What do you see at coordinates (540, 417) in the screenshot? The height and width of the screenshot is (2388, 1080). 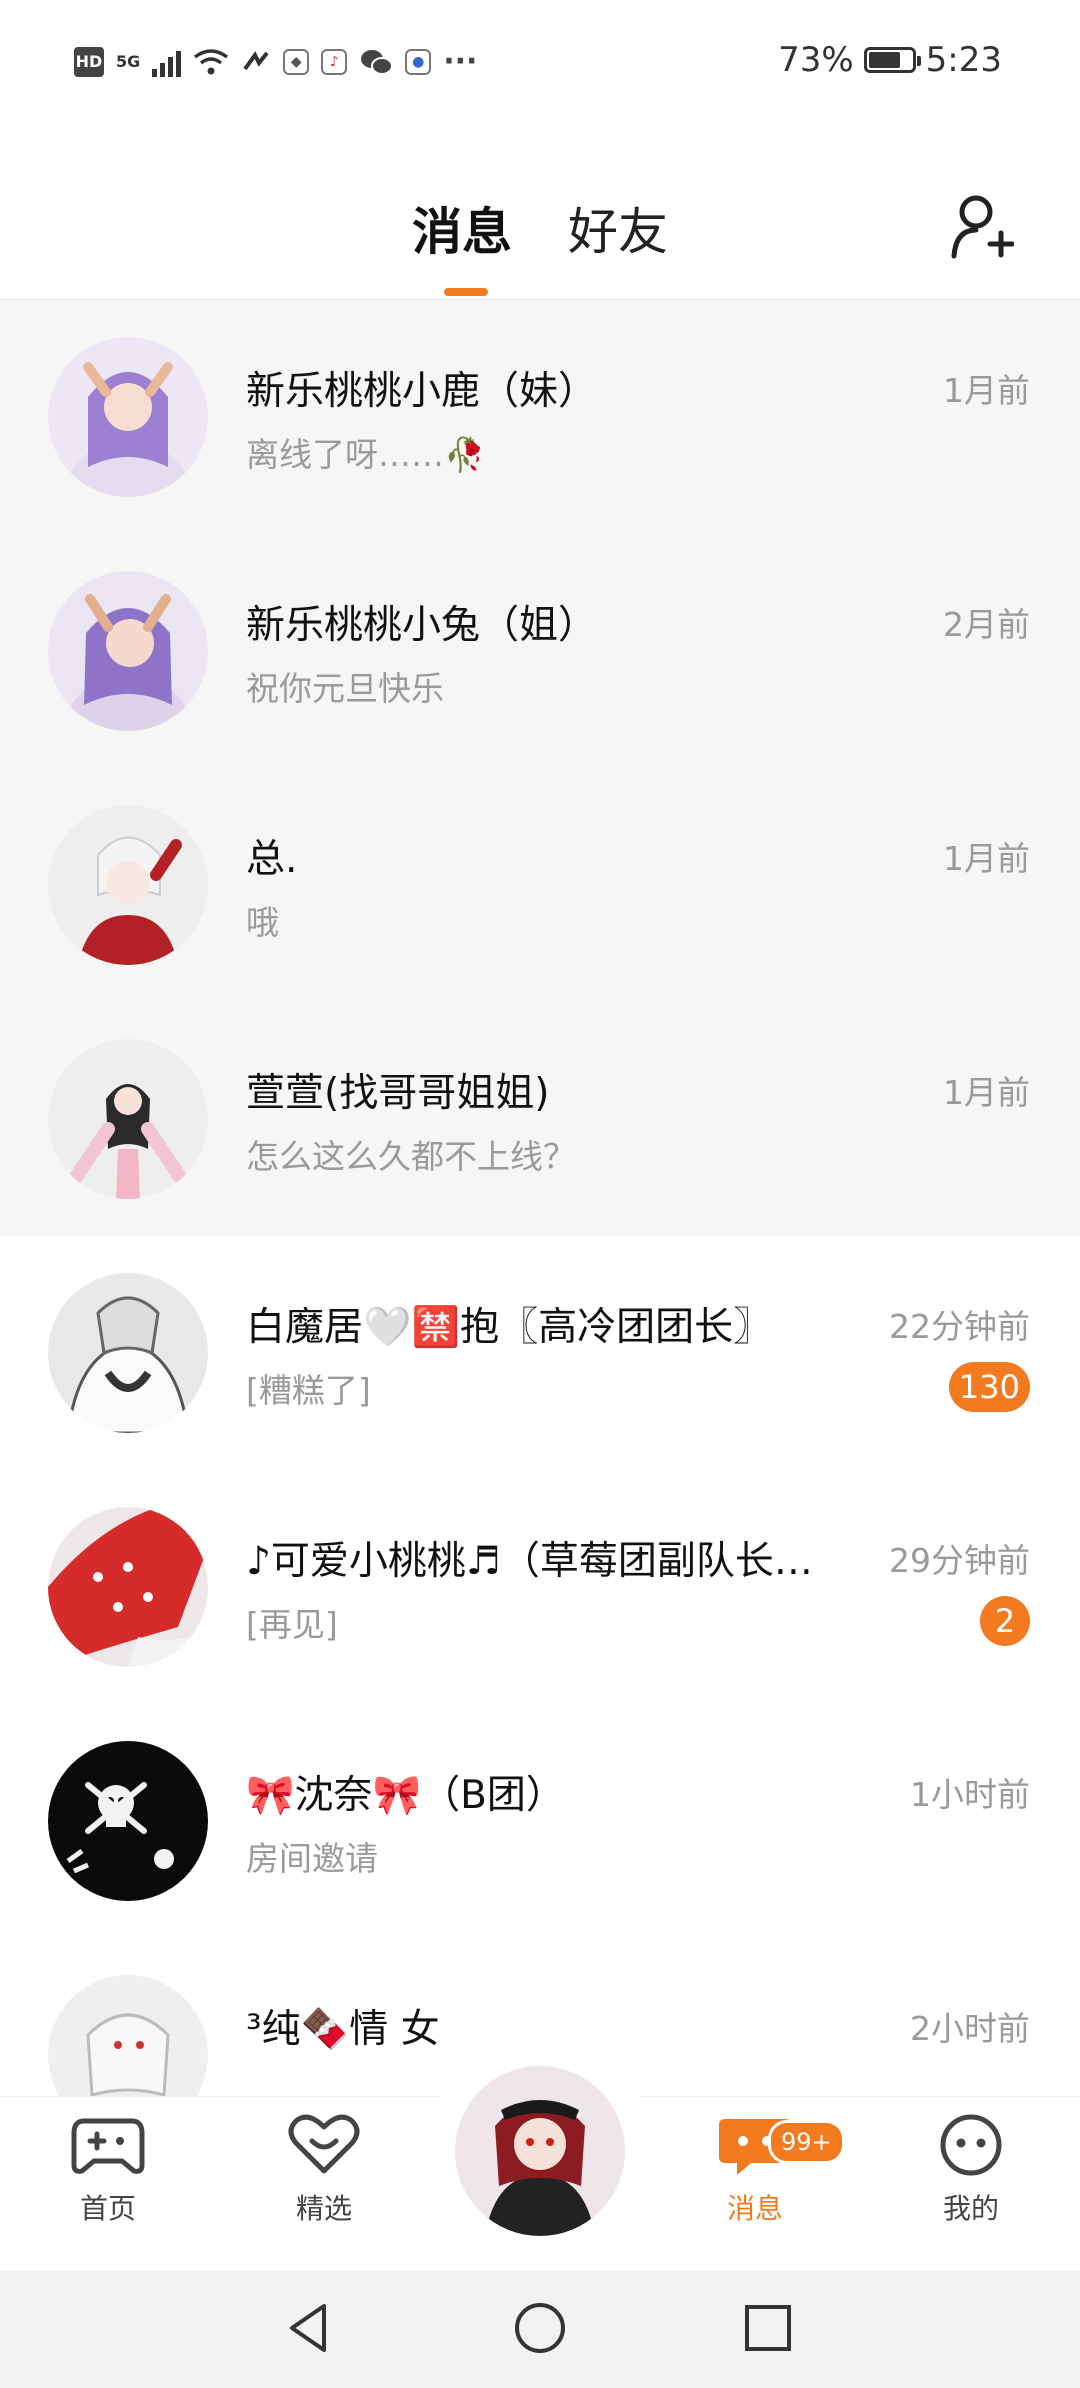 I see `conversation-row: 新乐桃桃小鹿（妹） 离线了呀……🥀 1月前` at bounding box center [540, 417].